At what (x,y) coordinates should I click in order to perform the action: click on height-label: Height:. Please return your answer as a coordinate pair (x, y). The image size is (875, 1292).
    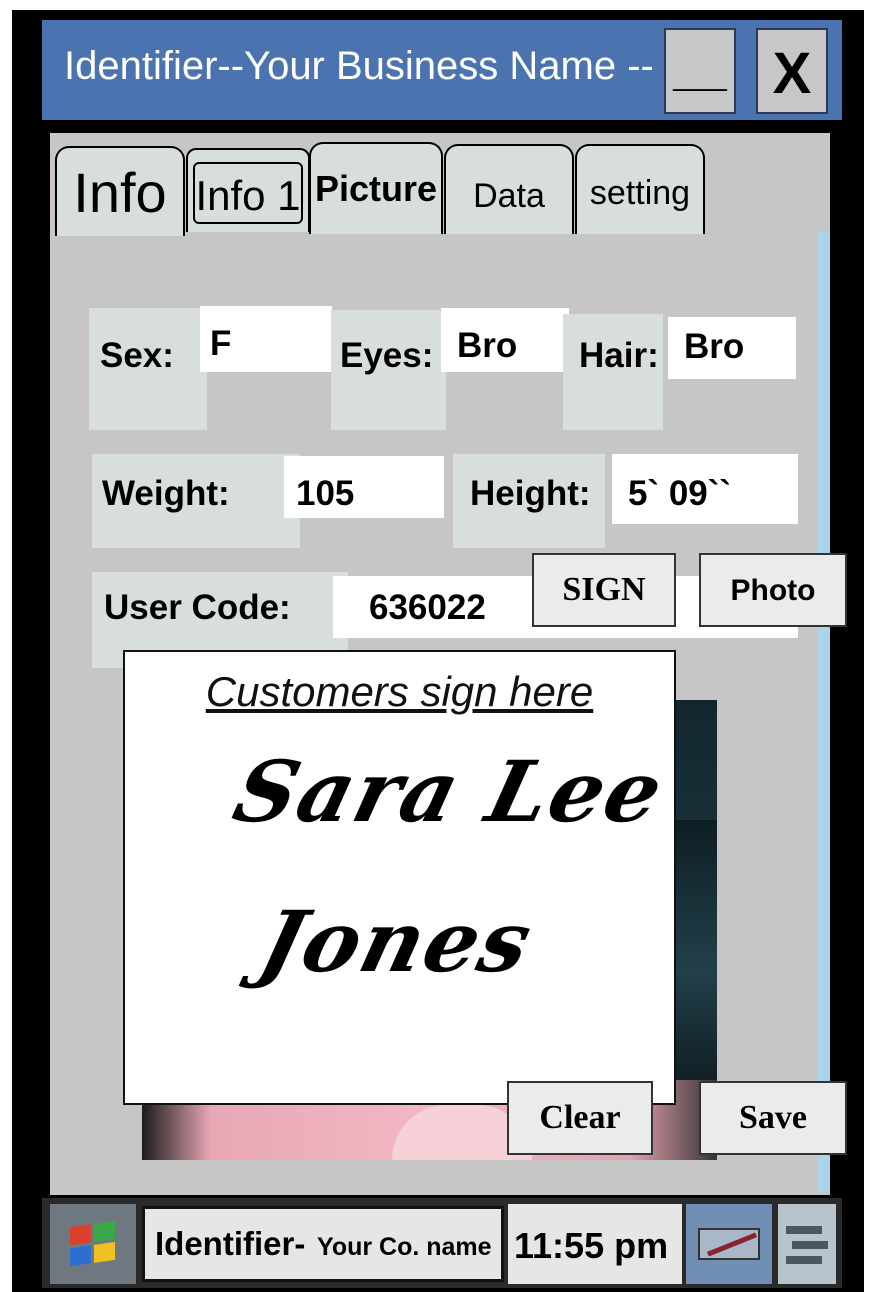
    Looking at the image, I should click on (530, 493).